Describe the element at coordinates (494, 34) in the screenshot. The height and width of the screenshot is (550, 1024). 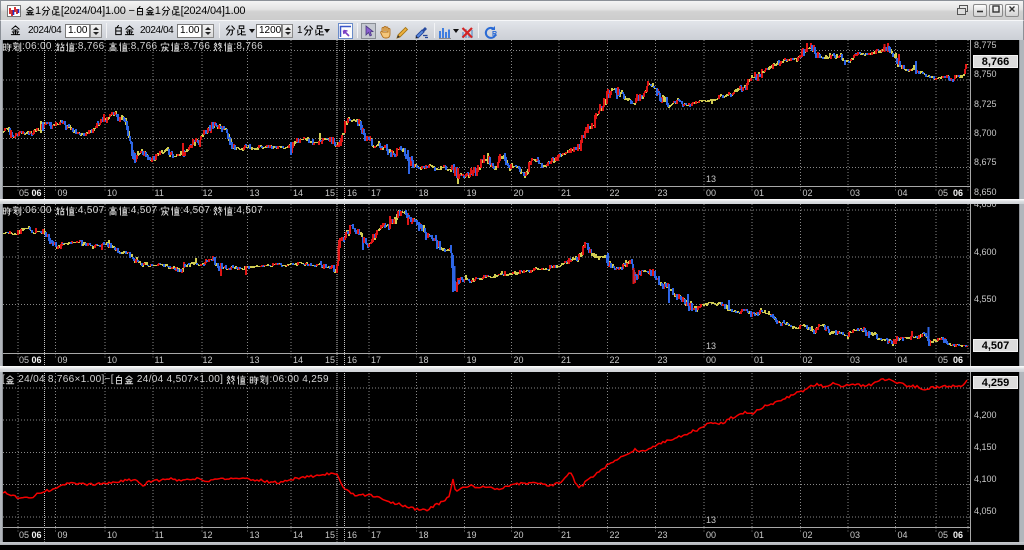
I see `svg-text: R` at that location.